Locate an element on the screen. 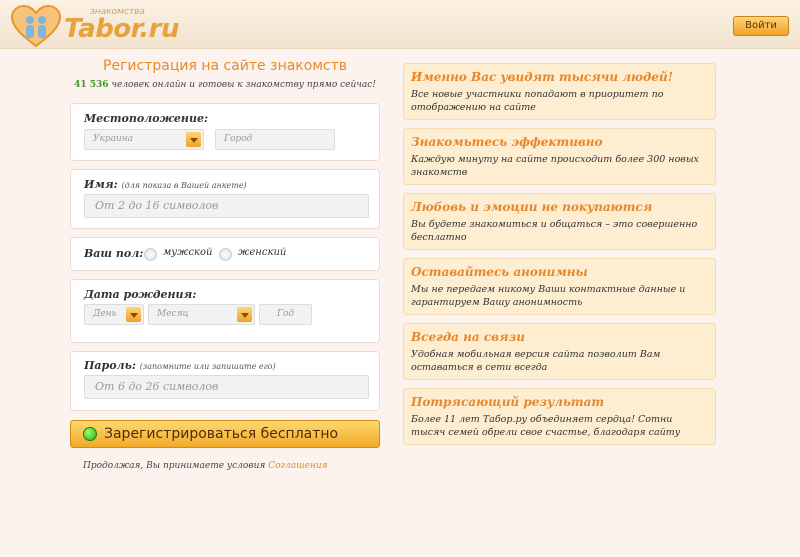 This screenshot has width=800, height=557. gender-card: Ваш пол: мужской женский is located at coordinates (225, 254).